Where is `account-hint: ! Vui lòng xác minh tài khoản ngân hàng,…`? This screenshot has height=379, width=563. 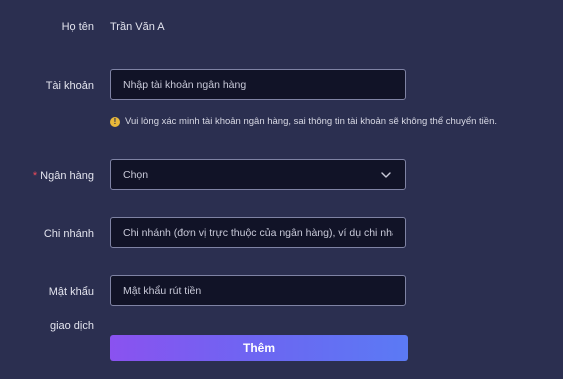 account-hint: ! Vui lòng xác minh tài khoản ngân hàng,… is located at coordinates (303, 121).